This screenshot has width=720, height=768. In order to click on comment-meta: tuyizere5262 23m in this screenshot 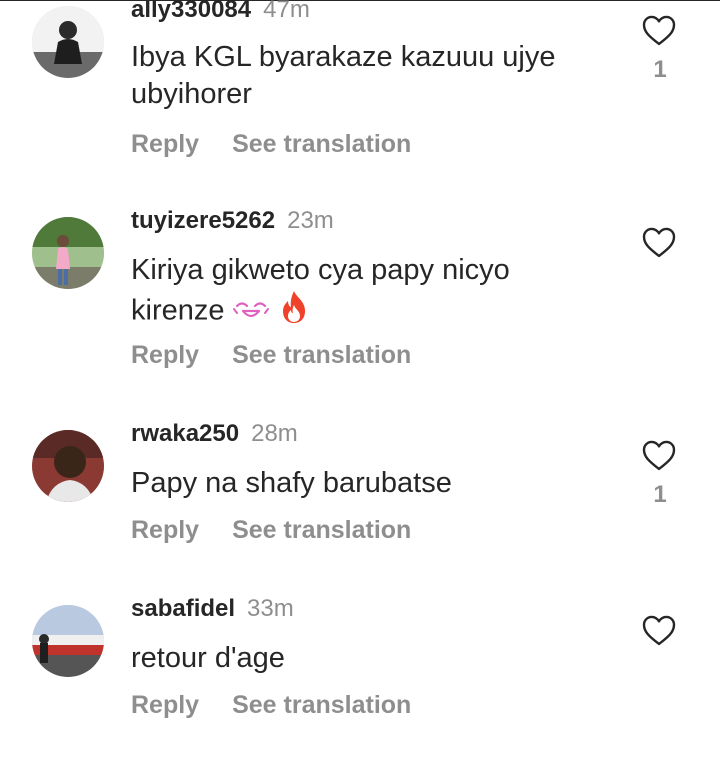, I will do `click(232, 221)`.